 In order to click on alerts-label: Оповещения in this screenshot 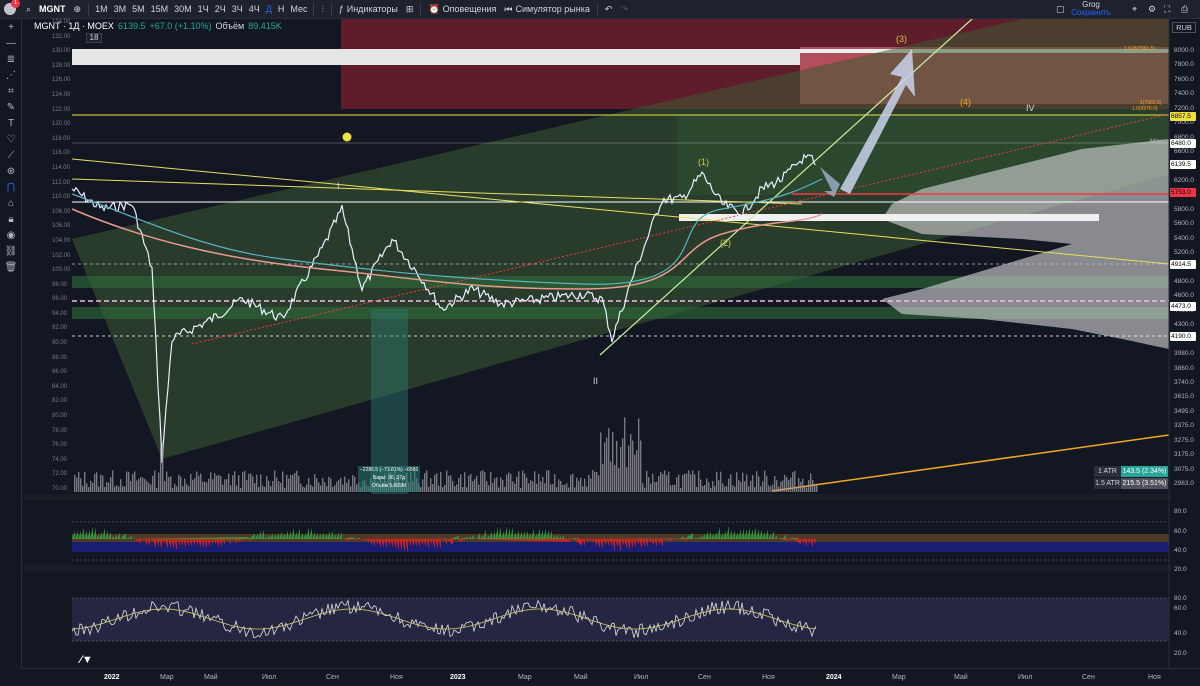, I will do `click(469, 9)`.